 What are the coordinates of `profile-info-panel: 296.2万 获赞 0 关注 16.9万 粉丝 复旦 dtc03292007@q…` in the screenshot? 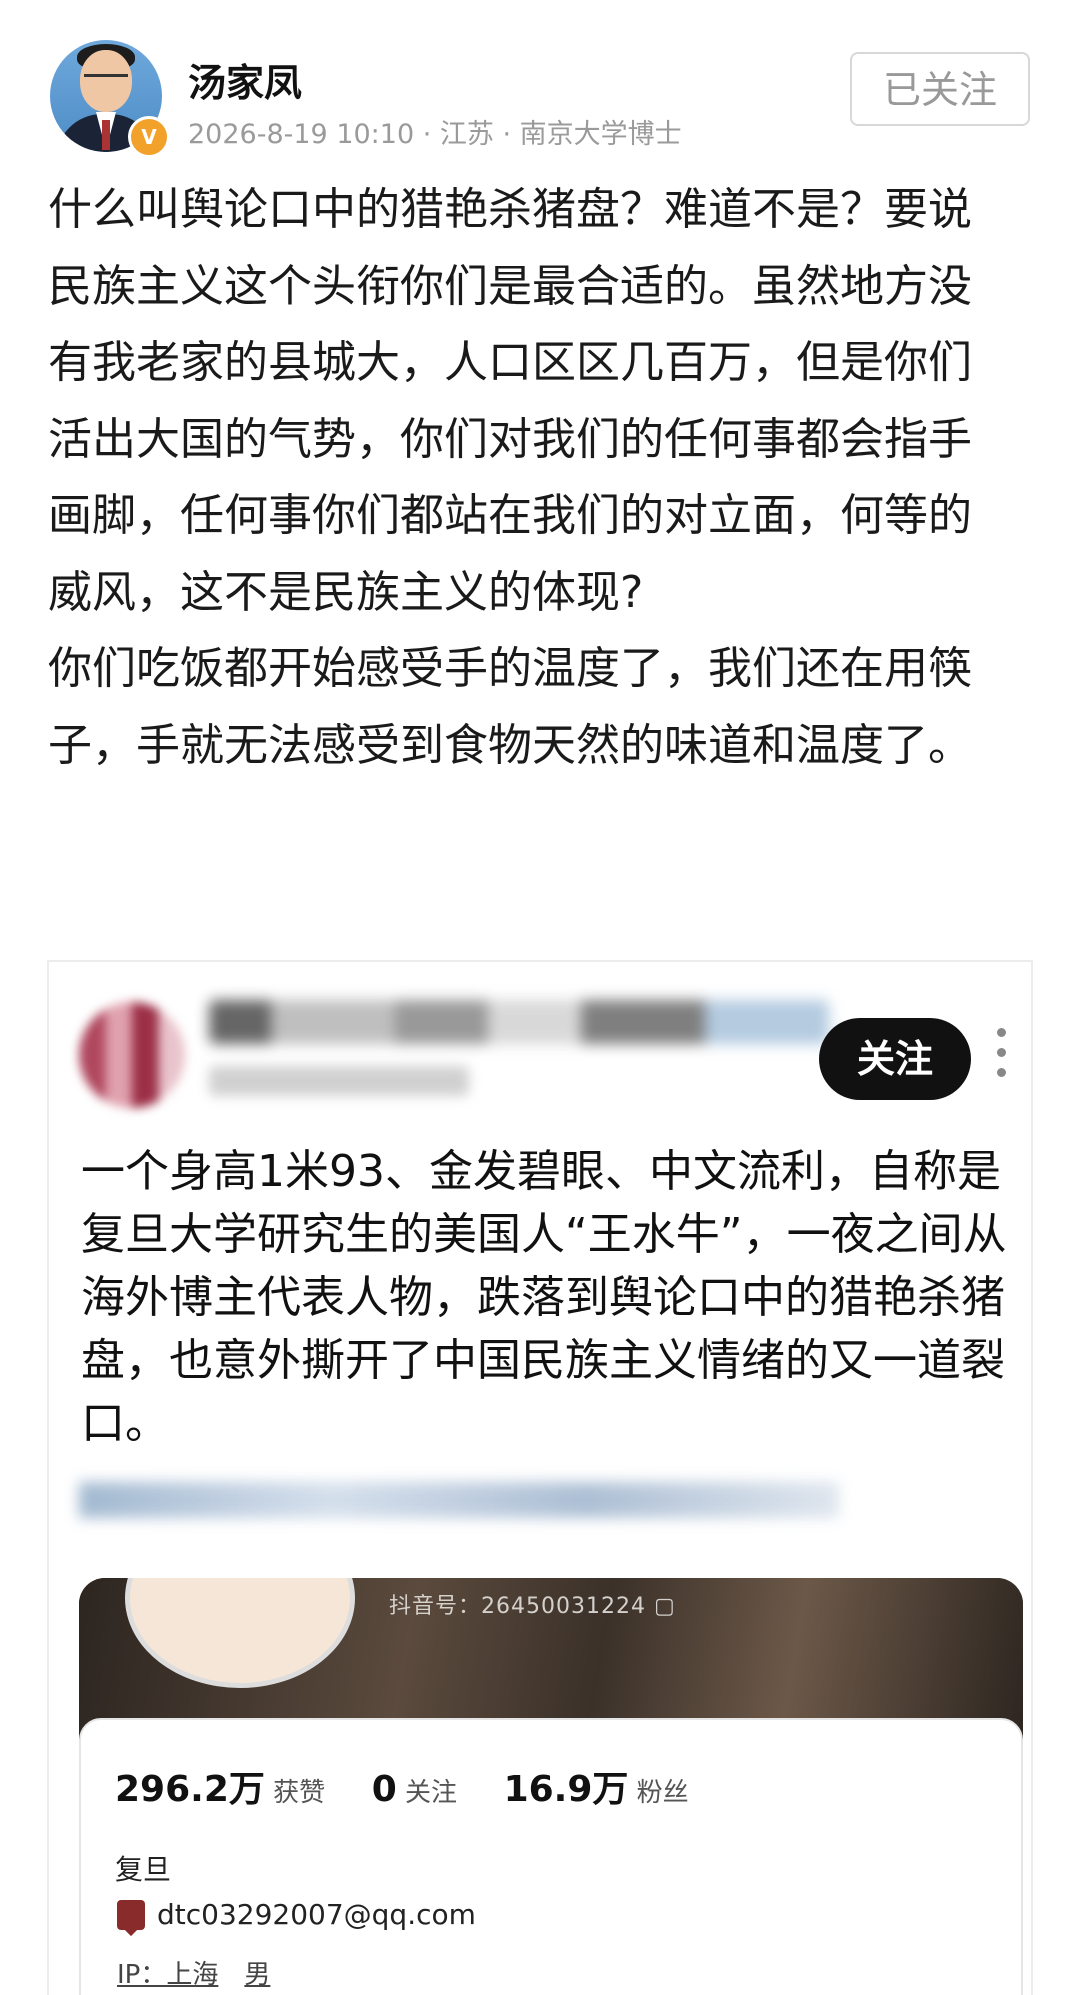 It's located at (551, 1856).